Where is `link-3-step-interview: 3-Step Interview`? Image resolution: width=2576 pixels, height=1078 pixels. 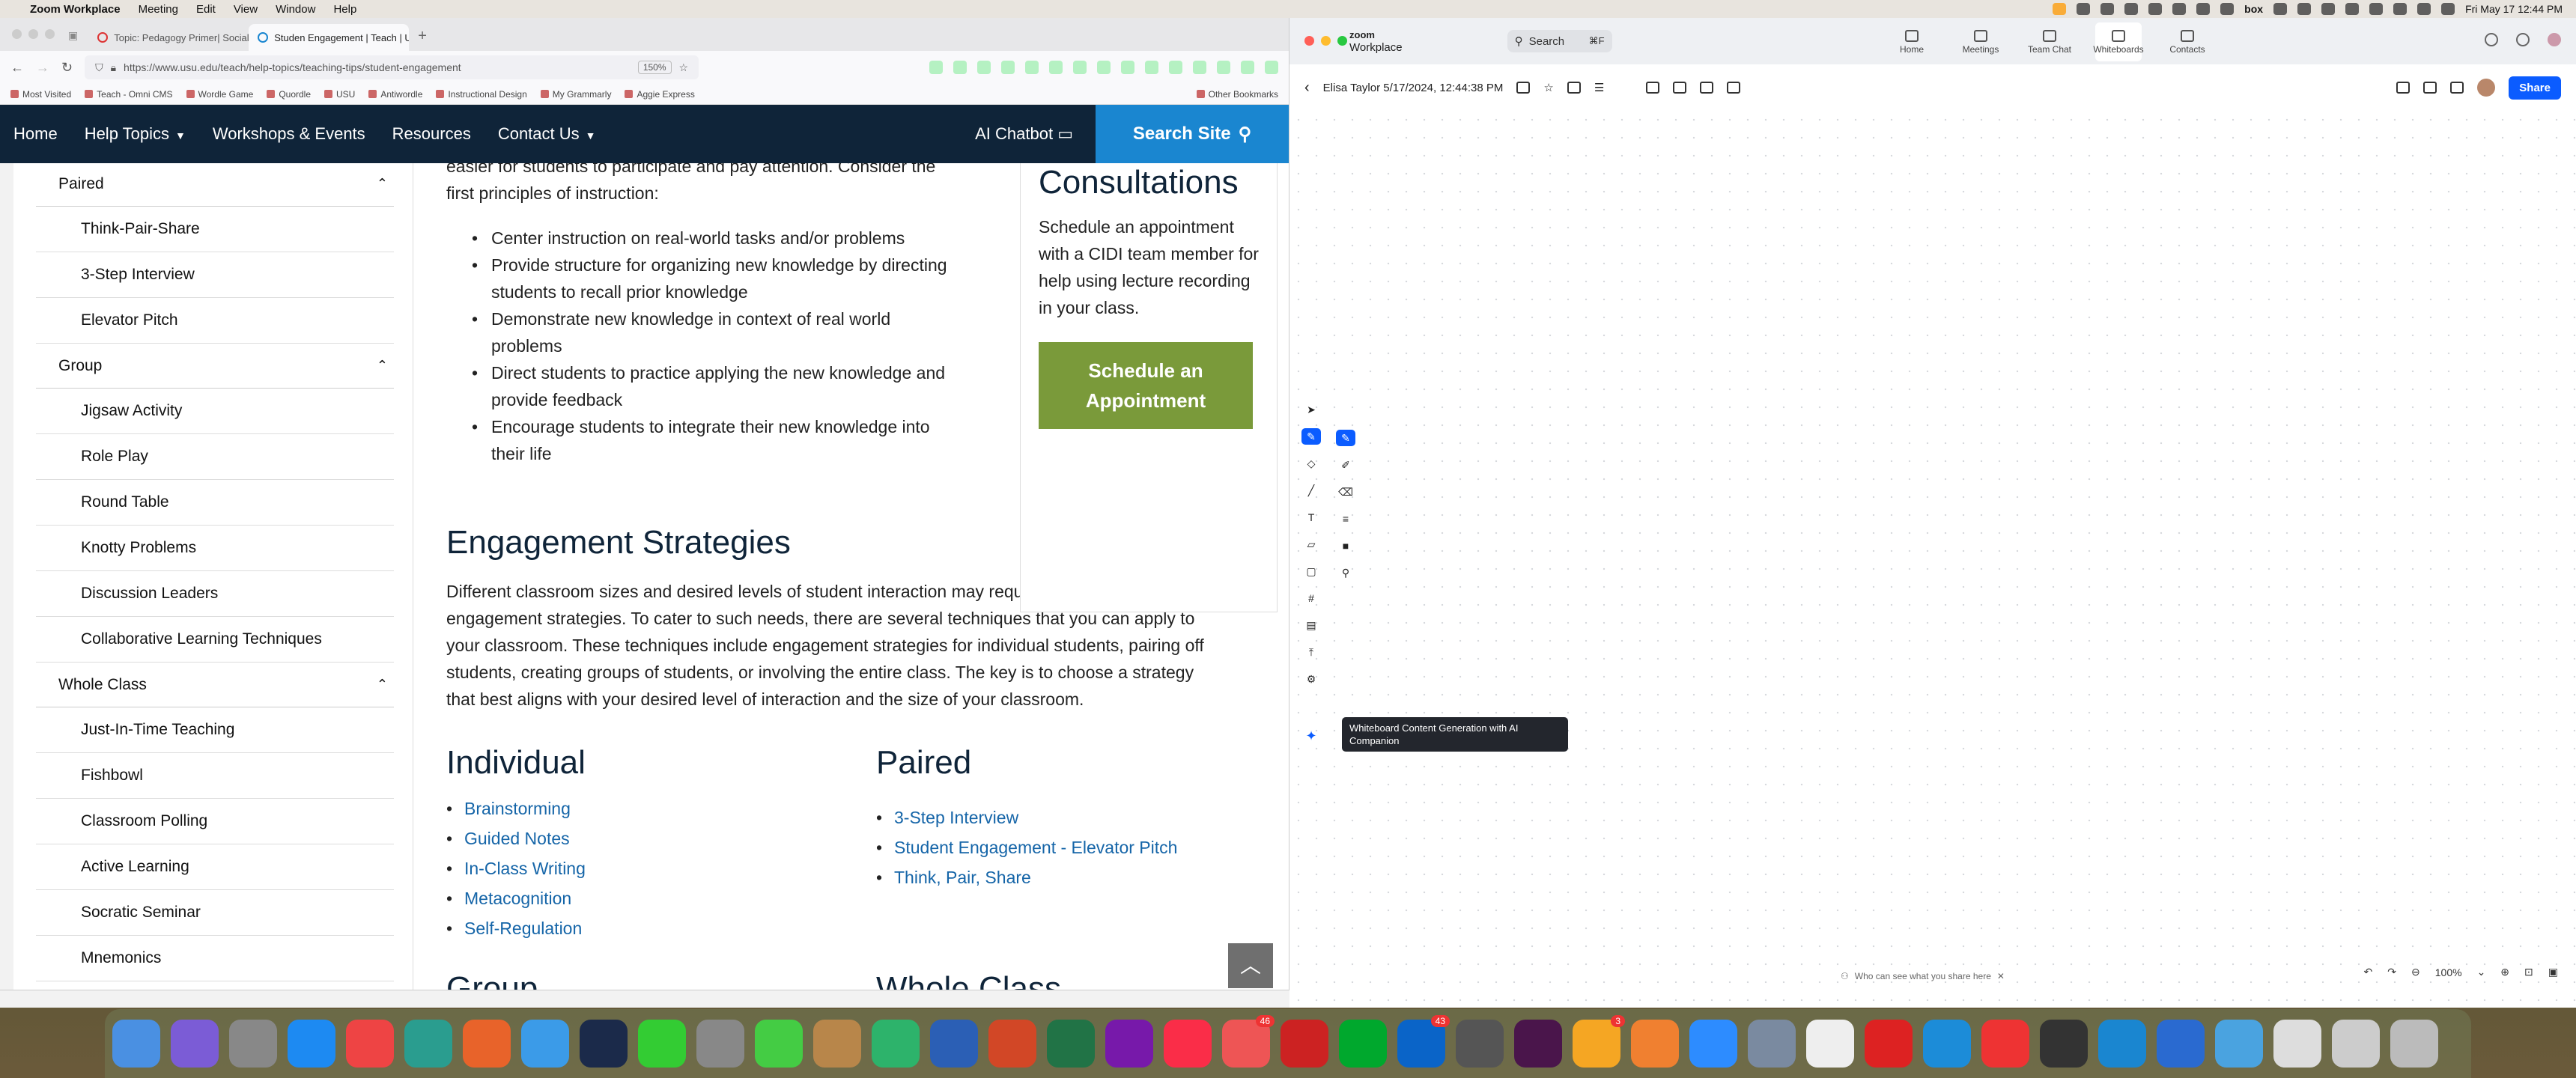
link-3-step-interview: 3-Step Interview is located at coordinates (1026, 817).